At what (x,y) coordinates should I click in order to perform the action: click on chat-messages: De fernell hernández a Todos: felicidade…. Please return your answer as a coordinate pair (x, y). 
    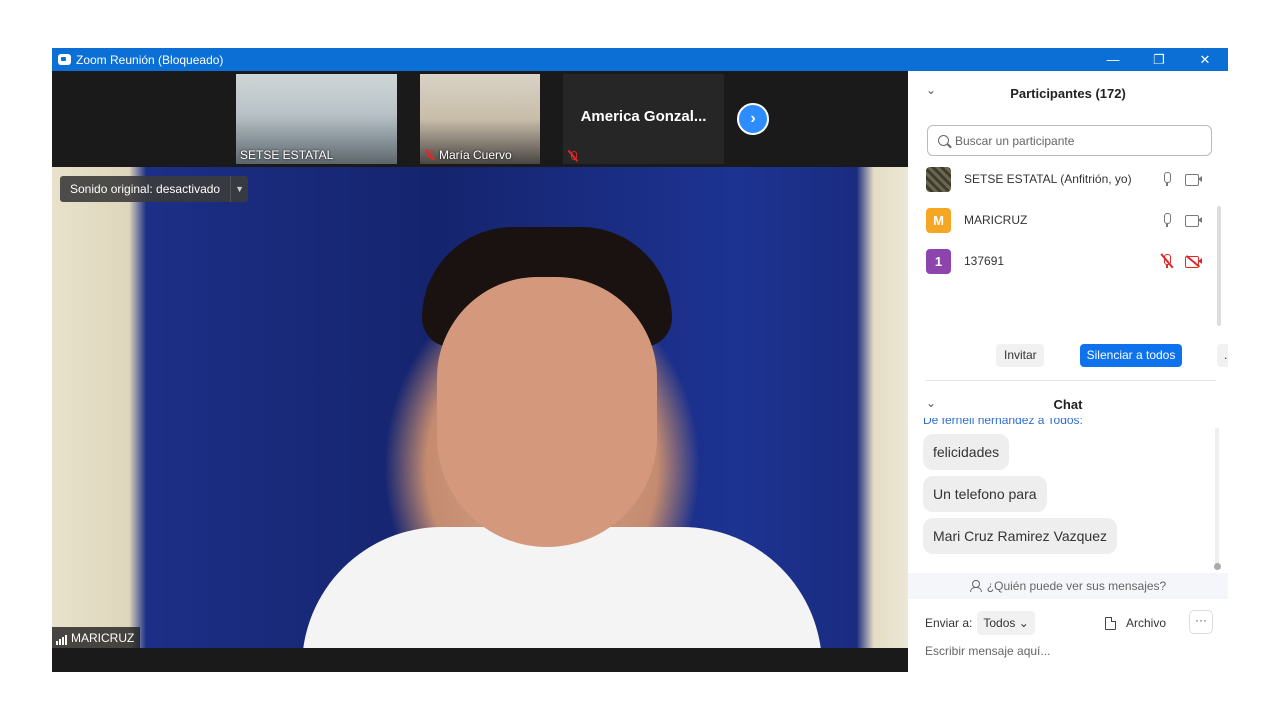
    Looking at the image, I should click on (1068, 495).